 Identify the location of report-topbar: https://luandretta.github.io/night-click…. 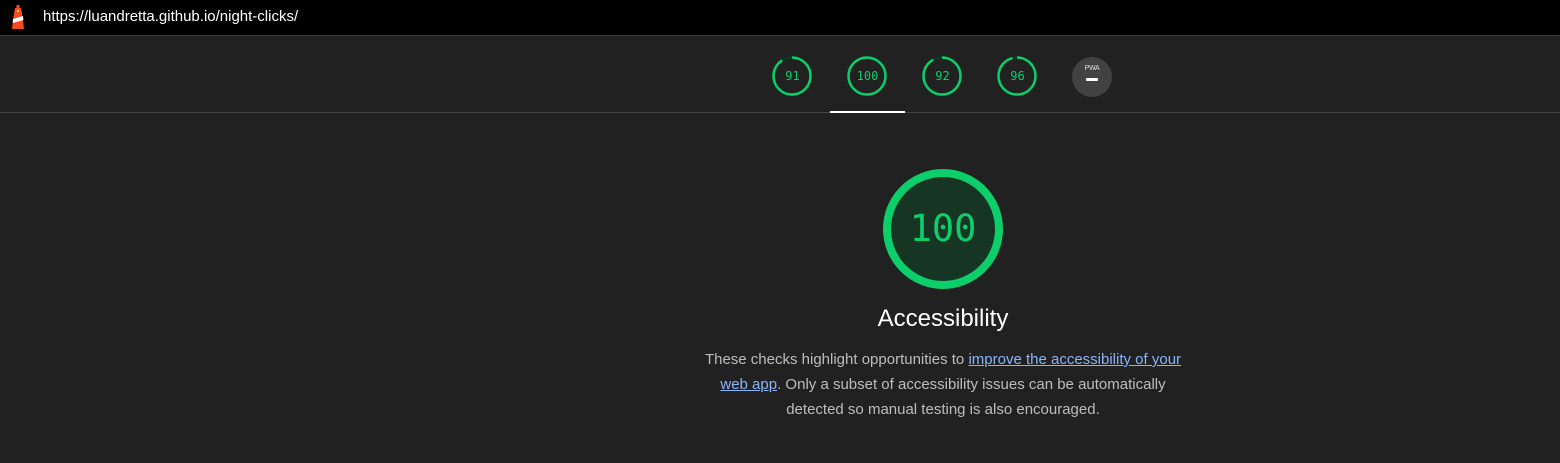
(780, 18).